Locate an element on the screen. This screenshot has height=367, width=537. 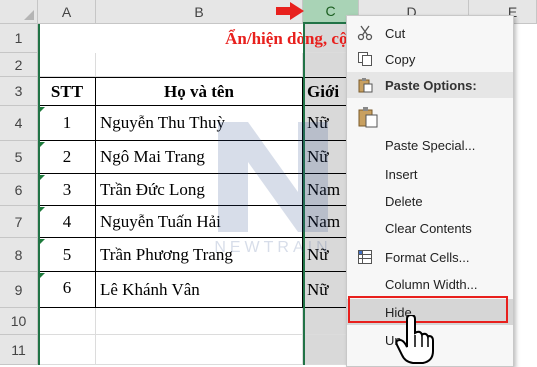
menu-item-cut: Cut is located at coordinates (430, 33).